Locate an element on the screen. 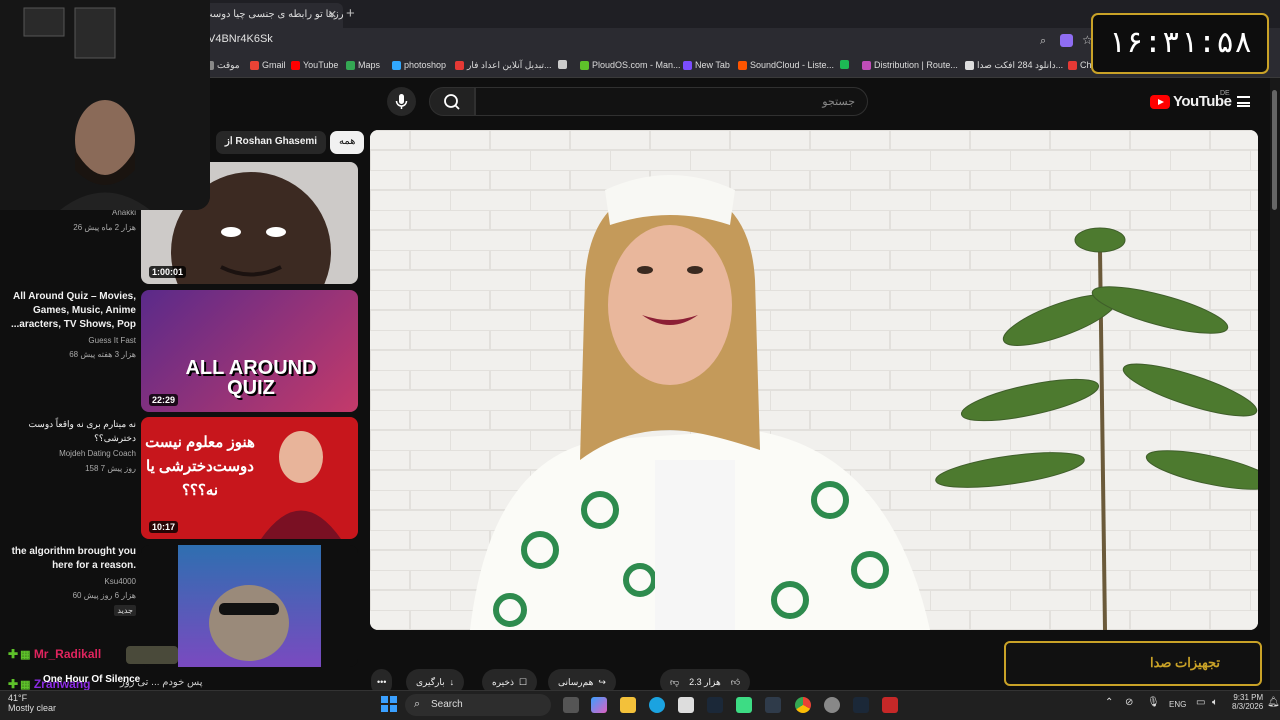 This screenshot has width=1280, height=720. tray-chevron-icon: ⌃ is located at coordinates (1109, 702).